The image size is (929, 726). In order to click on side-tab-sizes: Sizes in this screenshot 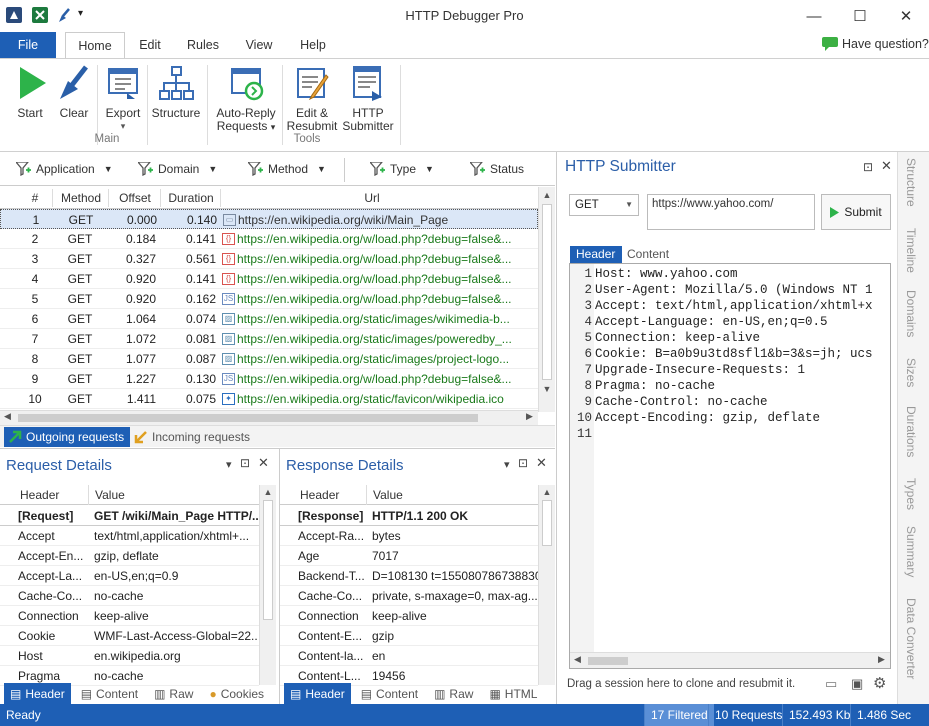, I will do `click(911, 372)`.